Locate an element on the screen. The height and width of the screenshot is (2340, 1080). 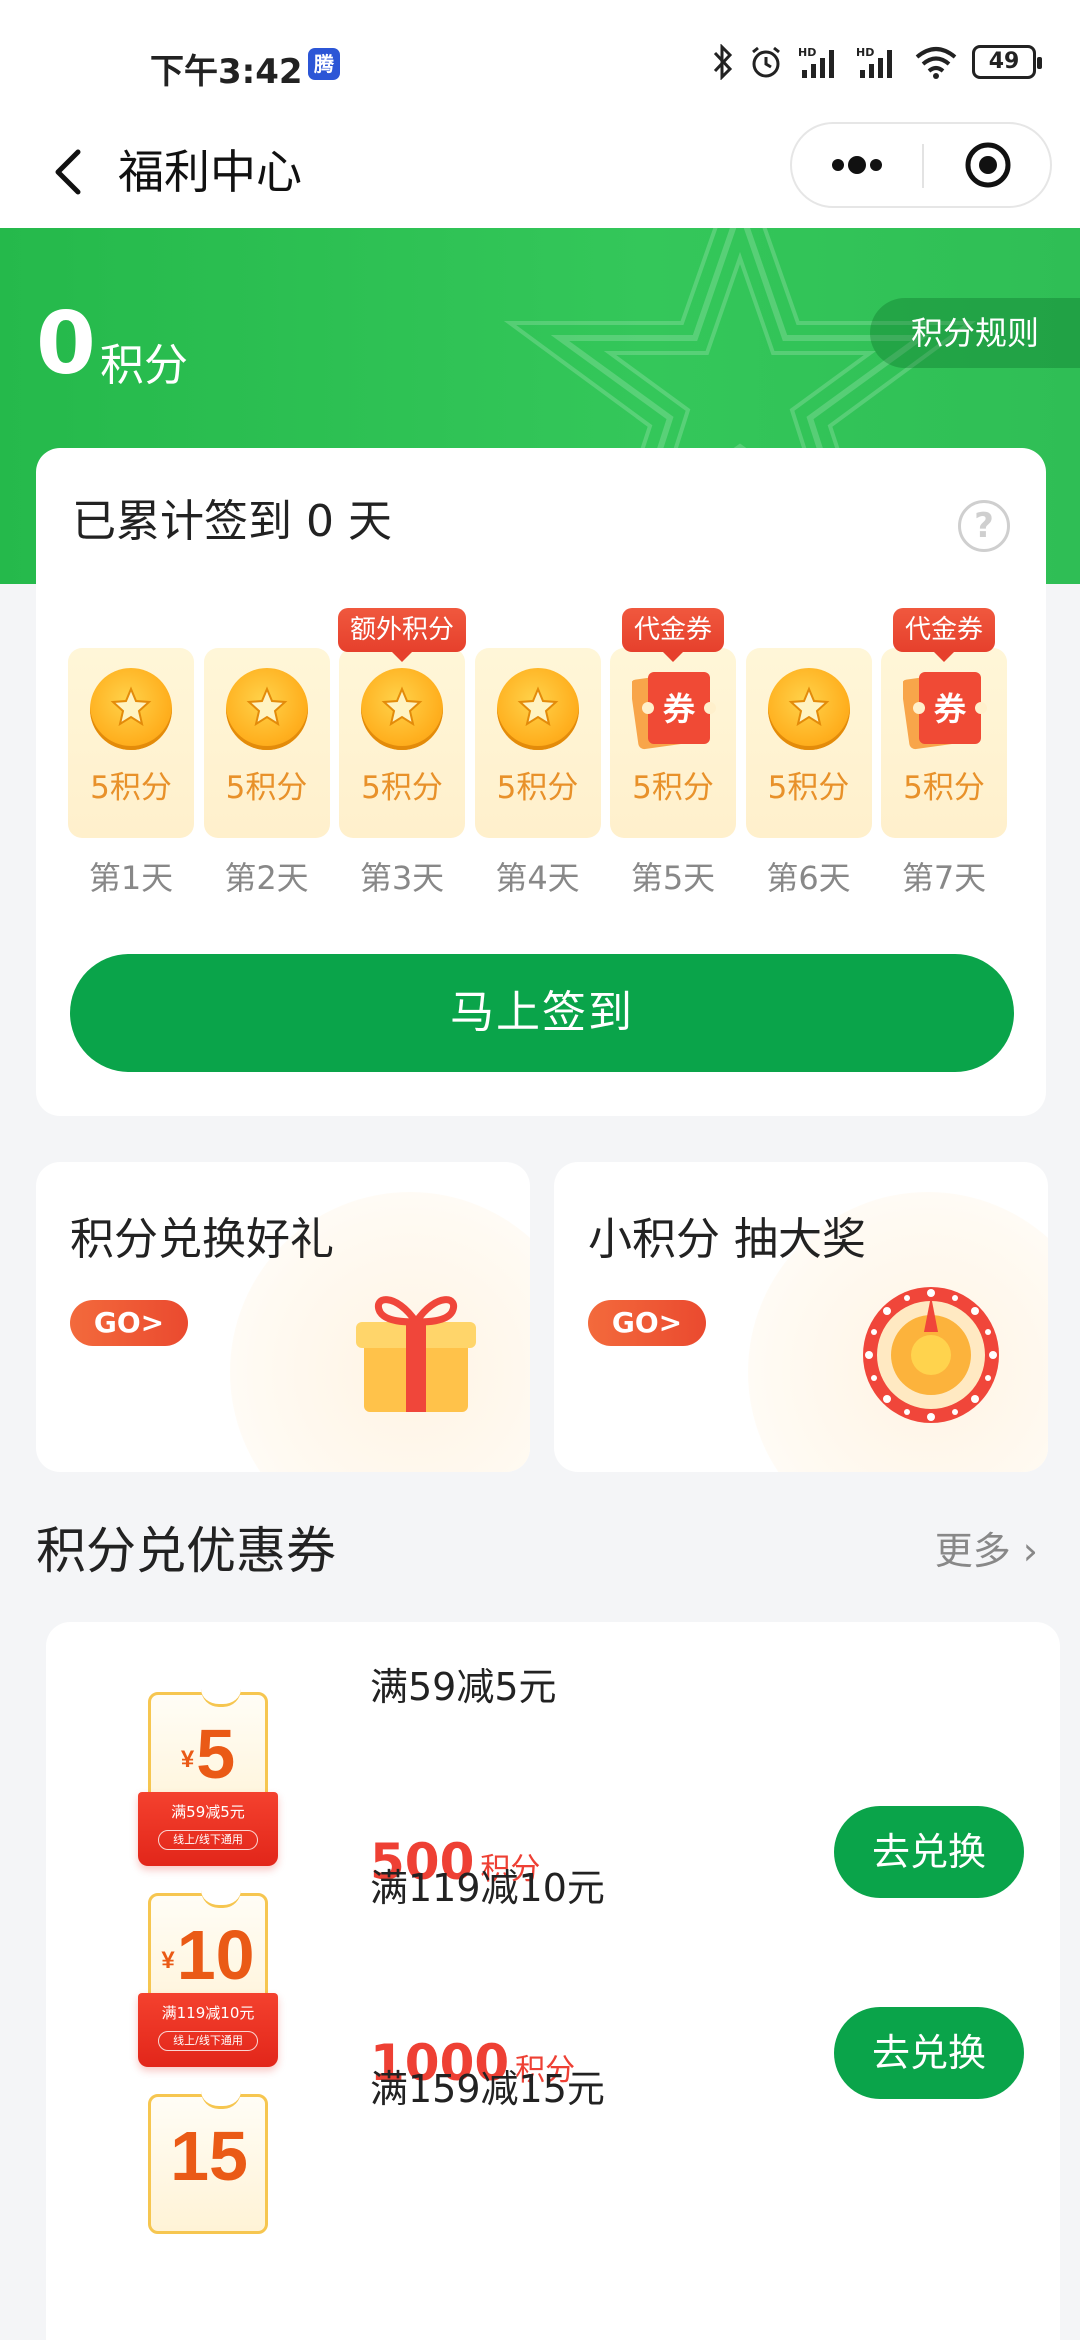
help-icon: ? is located at coordinates (984, 526).